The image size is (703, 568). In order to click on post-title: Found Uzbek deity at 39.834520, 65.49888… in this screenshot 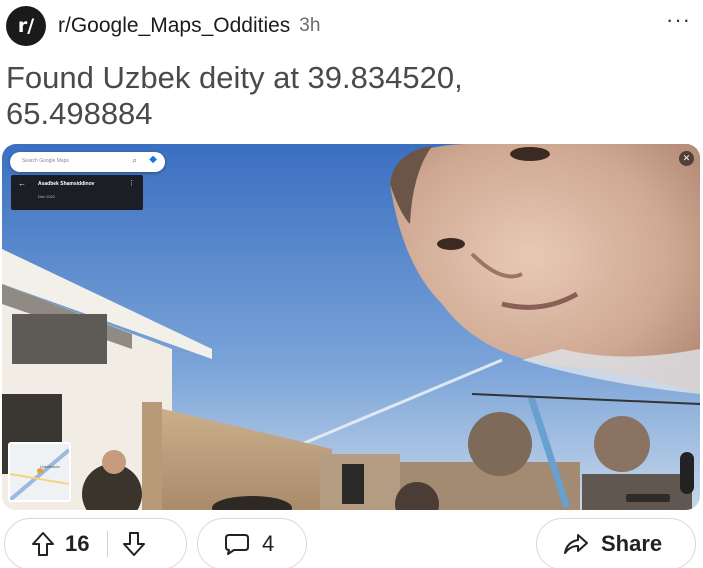, I will do `click(306, 96)`.